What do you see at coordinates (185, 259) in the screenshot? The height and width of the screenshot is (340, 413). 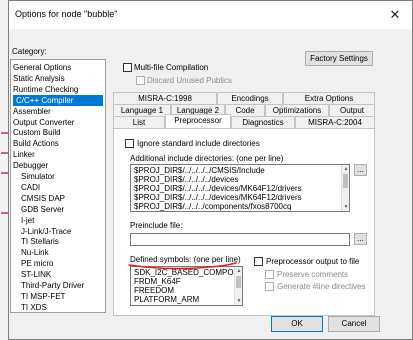 I see `defined-symbols-label: Defined symbols: (one per line)` at bounding box center [185, 259].